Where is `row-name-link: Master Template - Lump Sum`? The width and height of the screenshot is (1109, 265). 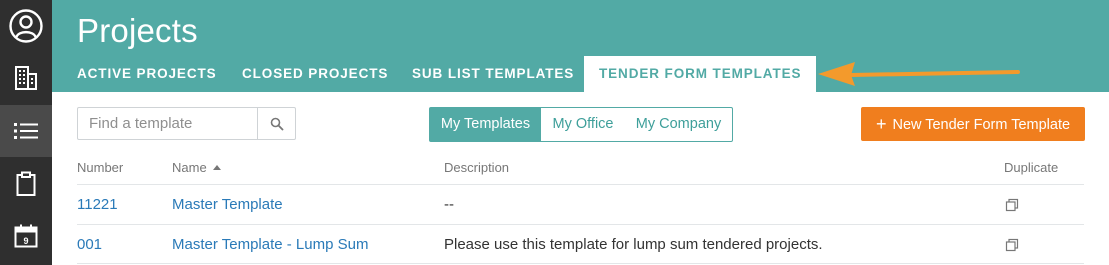
row-name-link: Master Template - Lump Sum is located at coordinates (270, 244).